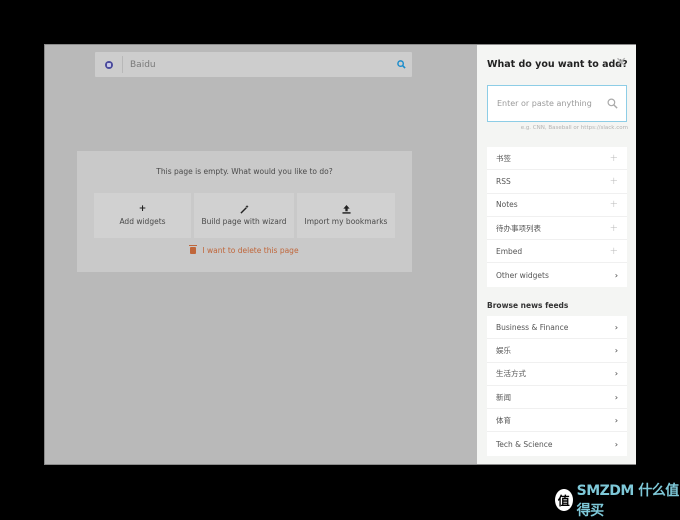 The image size is (680, 520). Describe the element at coordinates (503, 397) in the screenshot. I see `item-label: 新闻` at that location.